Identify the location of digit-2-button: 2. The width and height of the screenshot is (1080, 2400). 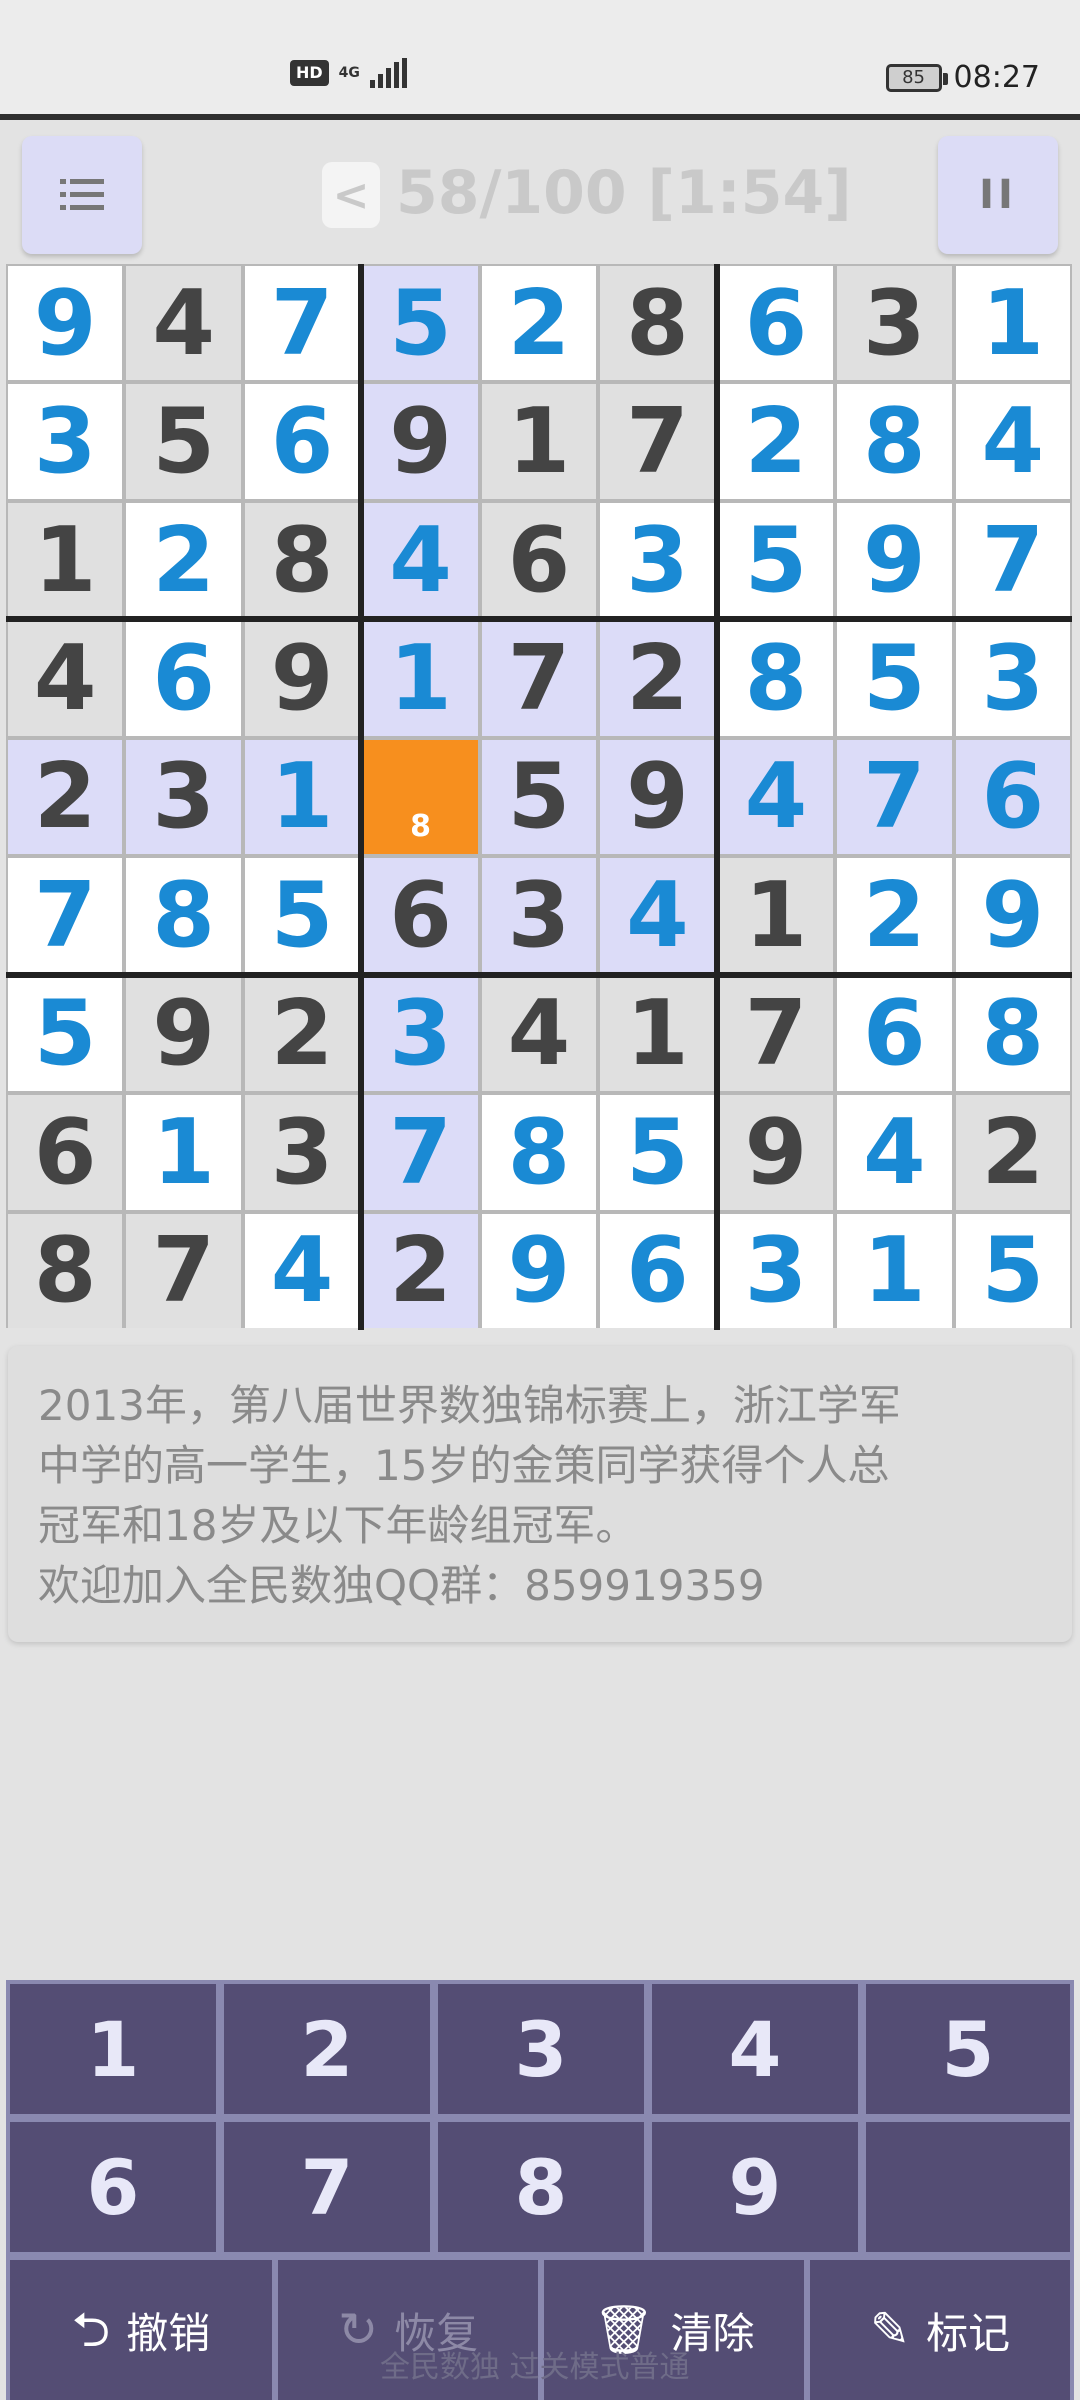
(327, 2049).